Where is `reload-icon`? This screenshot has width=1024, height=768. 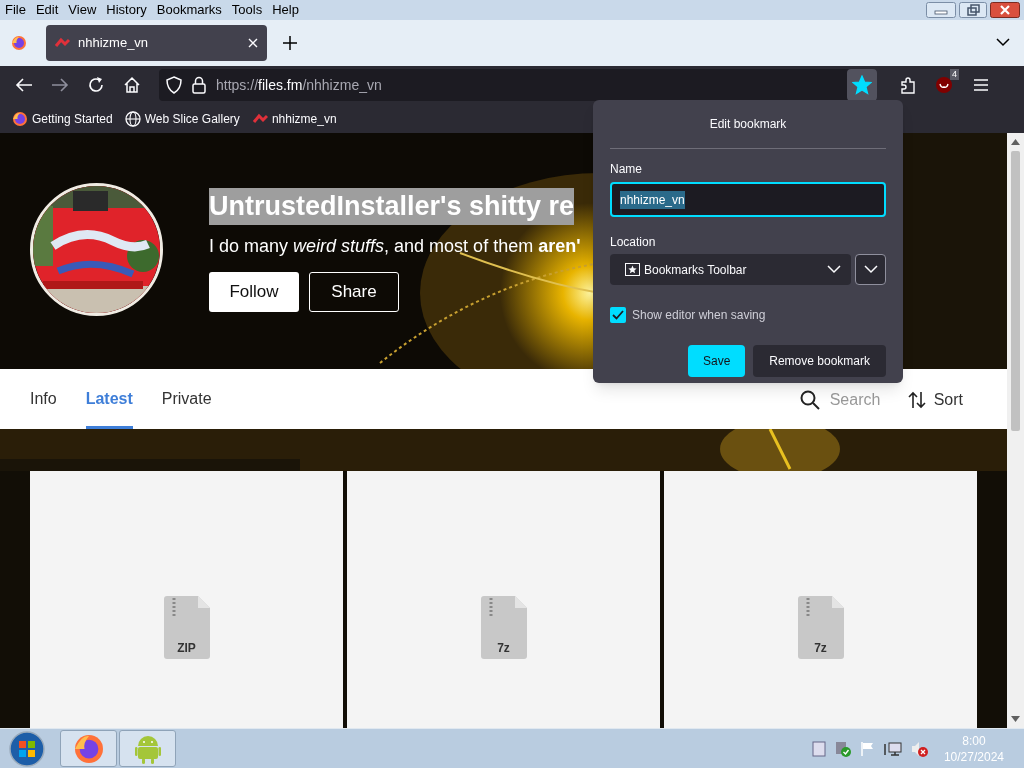
reload-icon is located at coordinates (96, 85).